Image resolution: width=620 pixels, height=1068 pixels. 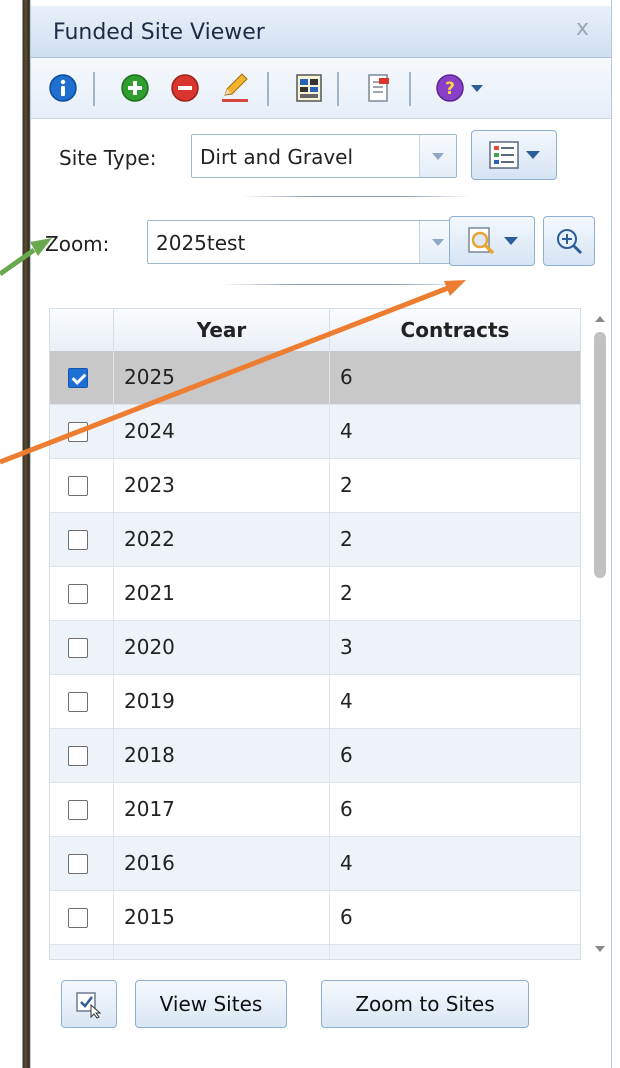 I want to click on export-icon, so click(x=379, y=88).